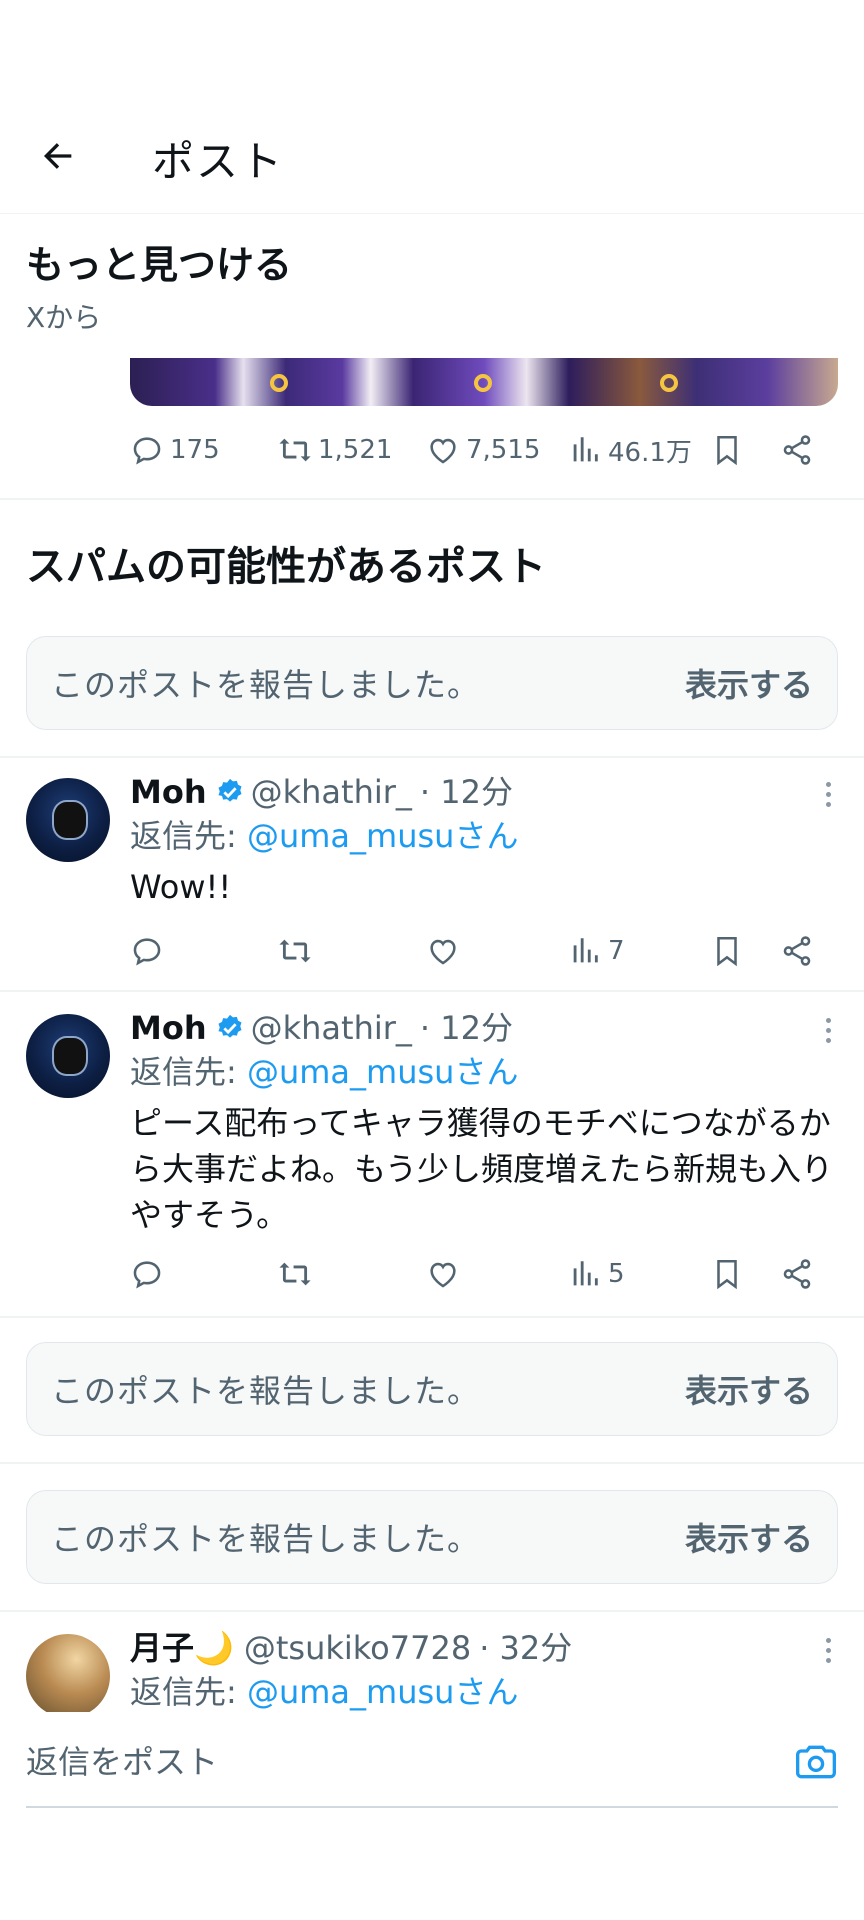  I want to click on post-media-image, so click(484, 382).